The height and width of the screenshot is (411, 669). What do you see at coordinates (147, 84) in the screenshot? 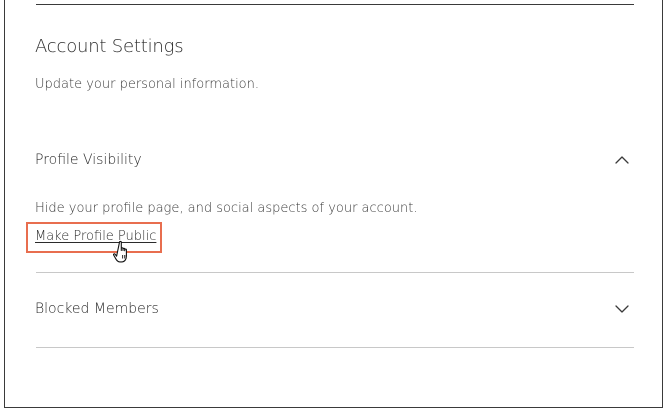
I see `section-subtitle: Update your personal information.` at bounding box center [147, 84].